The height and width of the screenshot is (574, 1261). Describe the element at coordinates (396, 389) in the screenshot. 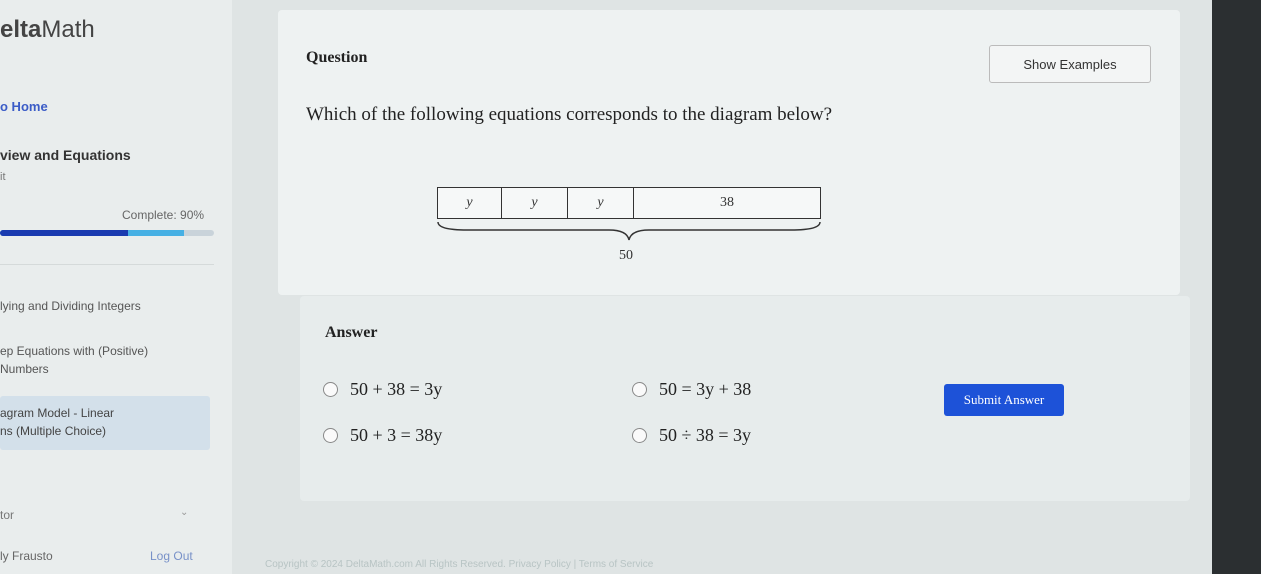

I see `option-text: 50 + 38 = 3y` at that location.